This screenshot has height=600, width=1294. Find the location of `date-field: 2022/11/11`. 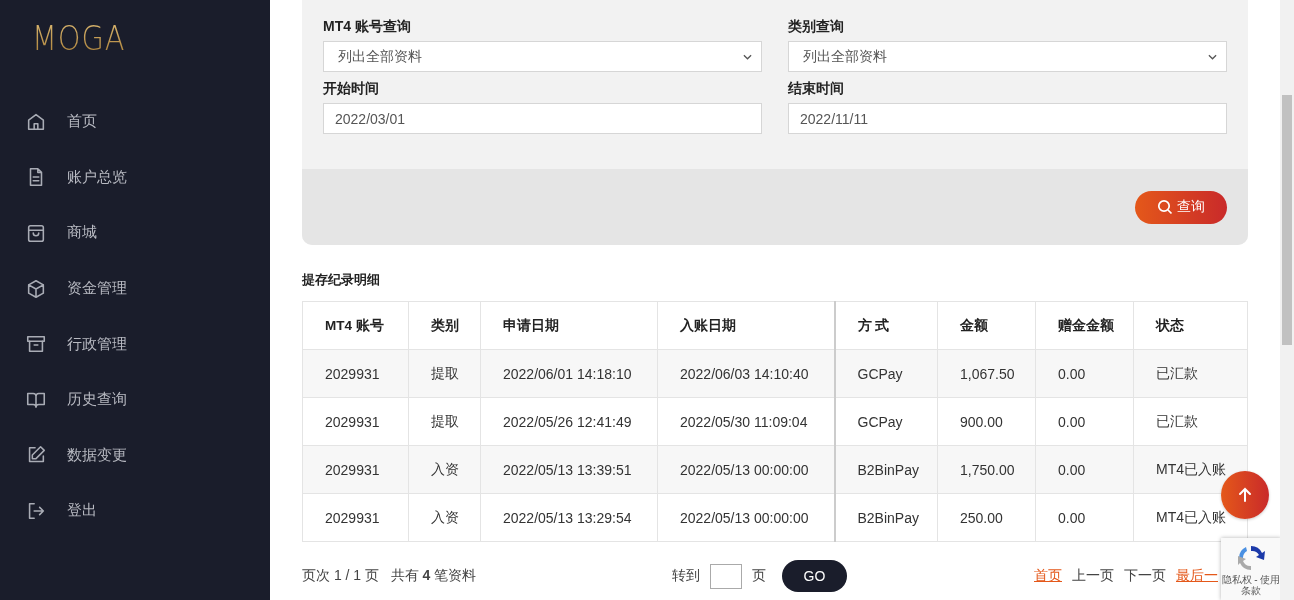

date-field: 2022/11/11 is located at coordinates (1007, 118).